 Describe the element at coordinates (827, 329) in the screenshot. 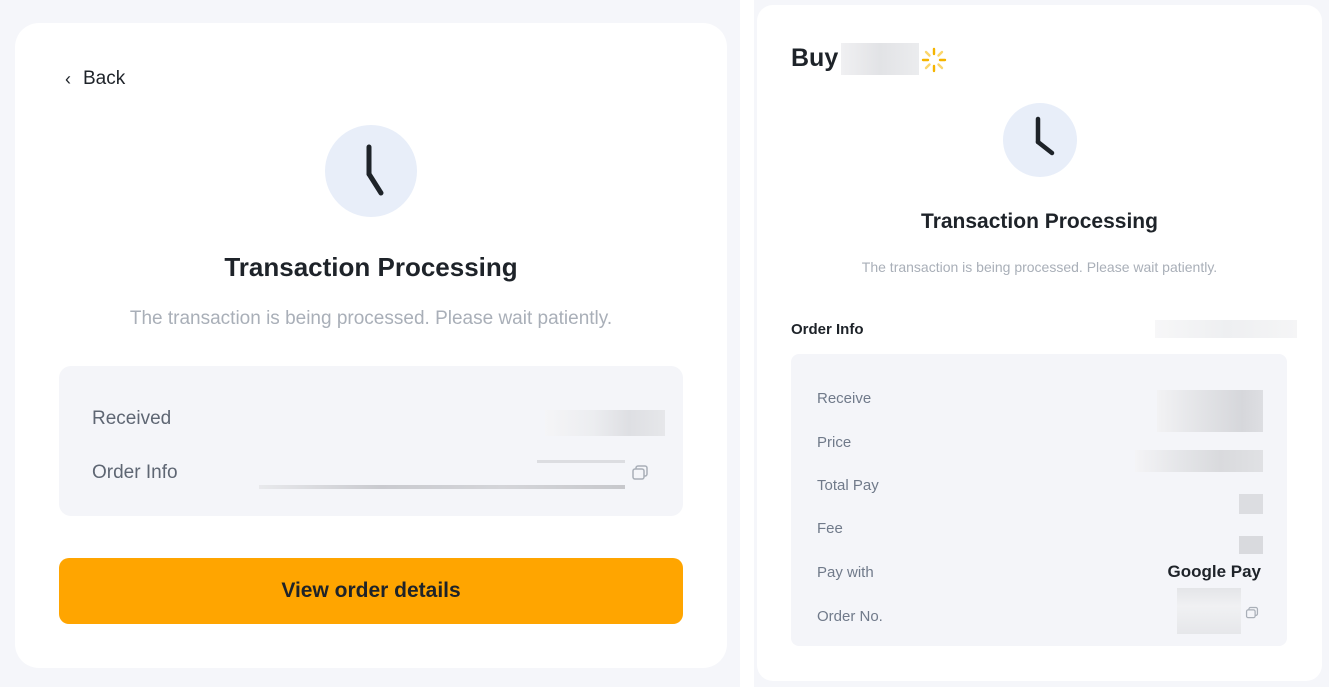

I see `order-info-heading: Order Info` at that location.